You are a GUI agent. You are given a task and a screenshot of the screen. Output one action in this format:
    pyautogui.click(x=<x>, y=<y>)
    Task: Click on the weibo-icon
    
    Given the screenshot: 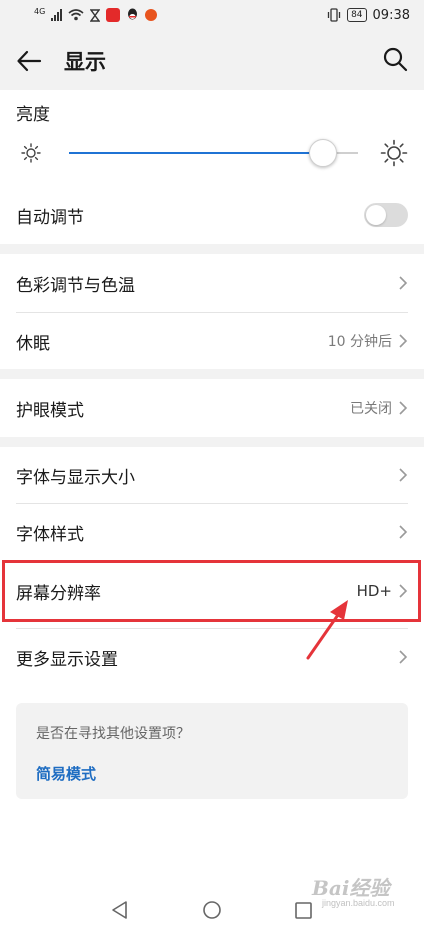 What is the action you would take?
    pyautogui.click(x=151, y=15)
    